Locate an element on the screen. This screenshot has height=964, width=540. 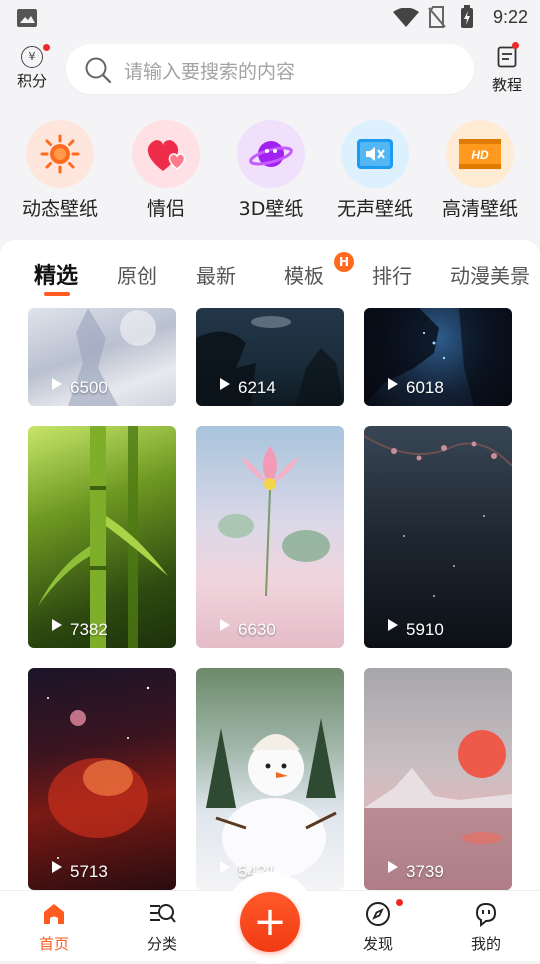
points-notification-dot is located at coordinates (46, 47).